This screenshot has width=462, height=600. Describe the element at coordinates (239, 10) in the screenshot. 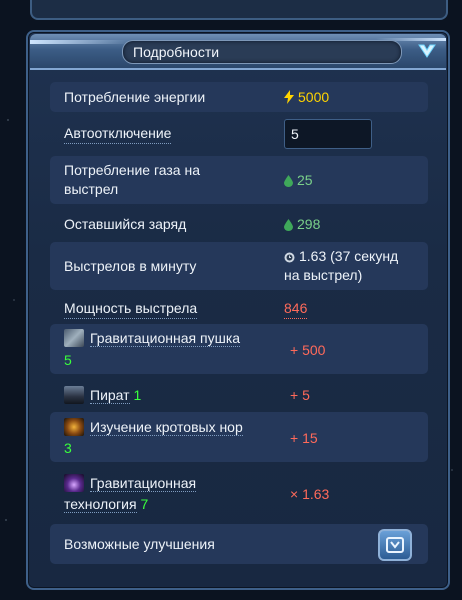

I see `previous-panel-frame` at that location.